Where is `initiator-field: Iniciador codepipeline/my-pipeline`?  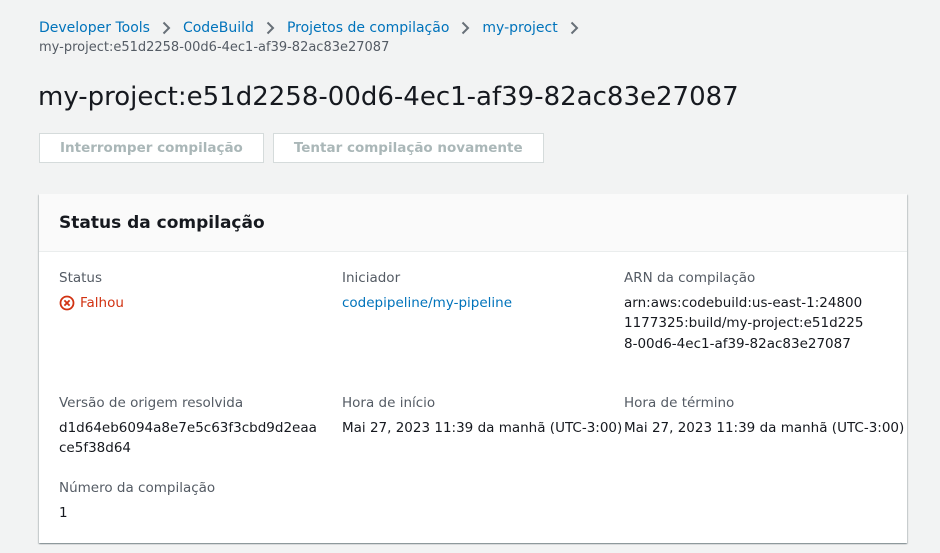
initiator-field: Iniciador codepipeline/my-pipeline is located at coordinates (473, 290).